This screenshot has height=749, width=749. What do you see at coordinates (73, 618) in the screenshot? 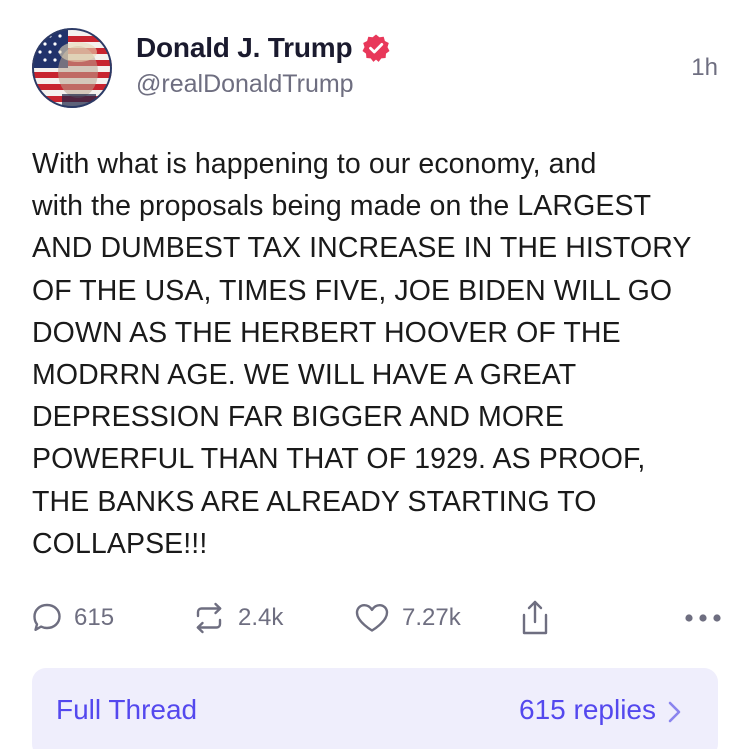
I see `reply-button: 615` at bounding box center [73, 618].